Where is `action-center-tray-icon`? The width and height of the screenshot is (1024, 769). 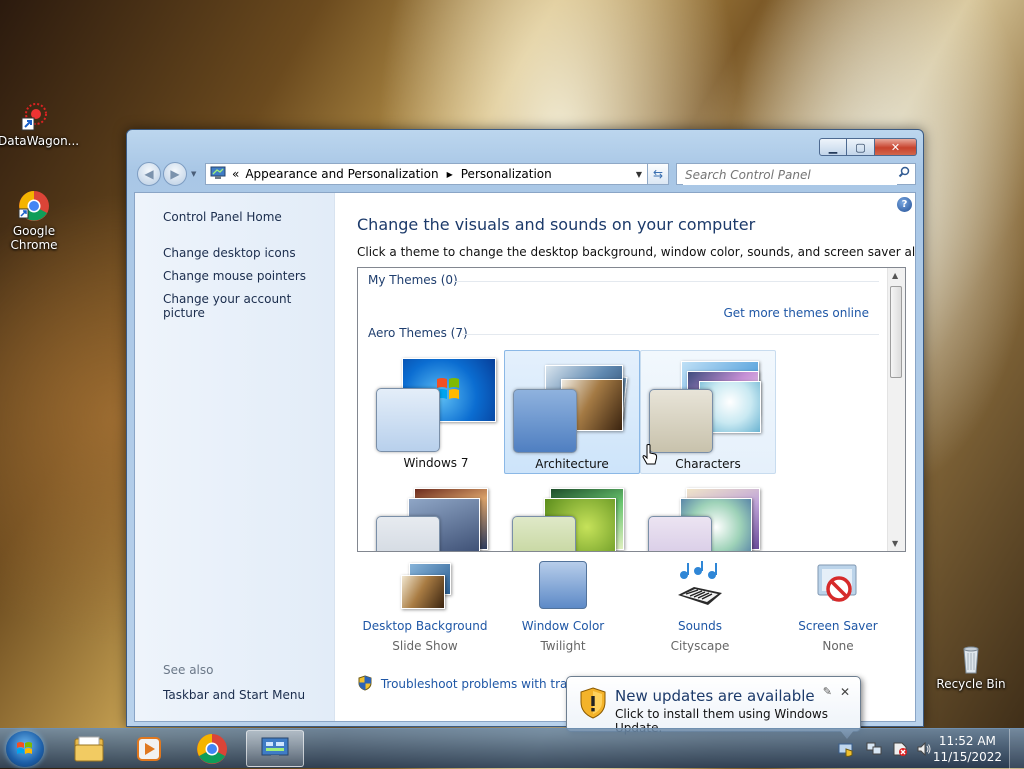
action-center-tray-icon is located at coordinates (900, 749).